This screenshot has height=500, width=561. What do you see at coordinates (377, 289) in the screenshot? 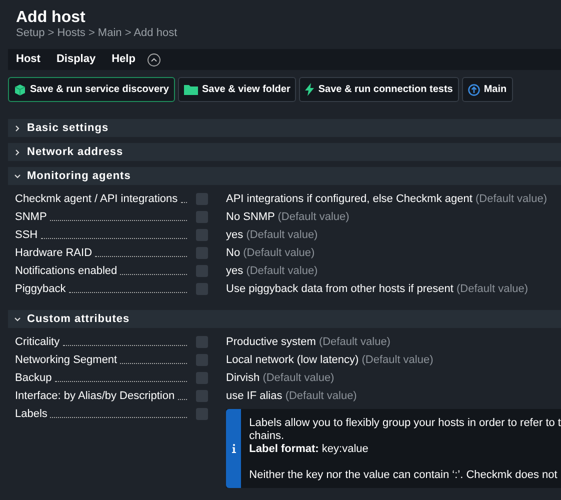
I see `attribute-value: Use piggyback data from other hosts if present (Default value)` at bounding box center [377, 289].